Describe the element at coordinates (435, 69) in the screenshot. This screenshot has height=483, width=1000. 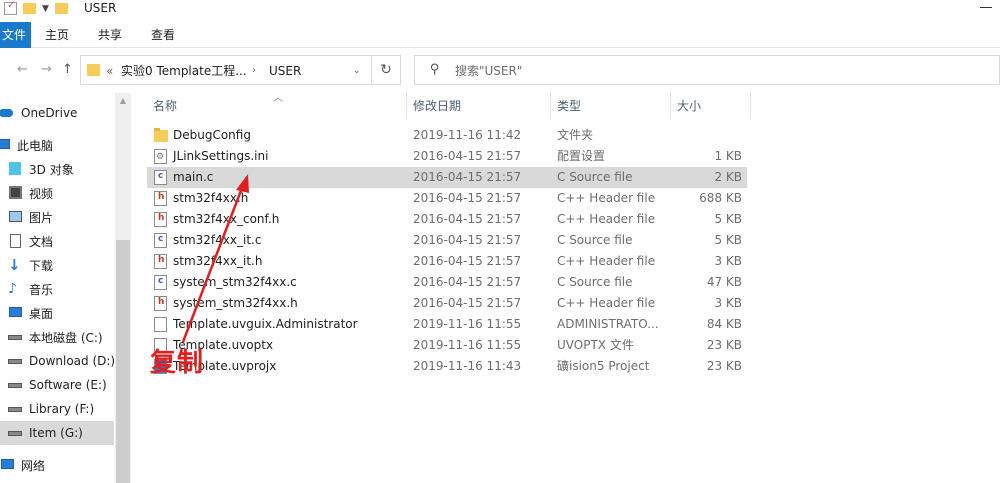
I see `search-icon: ⚲` at that location.